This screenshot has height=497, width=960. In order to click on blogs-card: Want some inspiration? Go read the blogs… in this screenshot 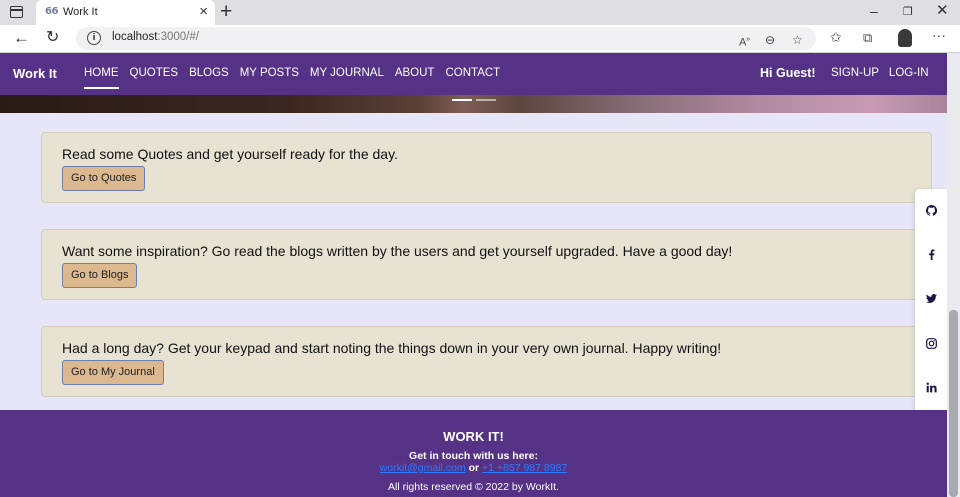, I will do `click(486, 264)`.